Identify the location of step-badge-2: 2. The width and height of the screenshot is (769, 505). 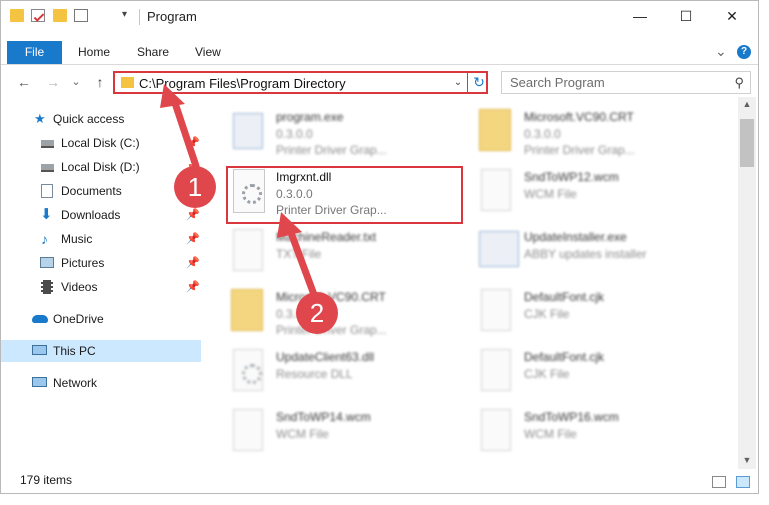
(317, 313).